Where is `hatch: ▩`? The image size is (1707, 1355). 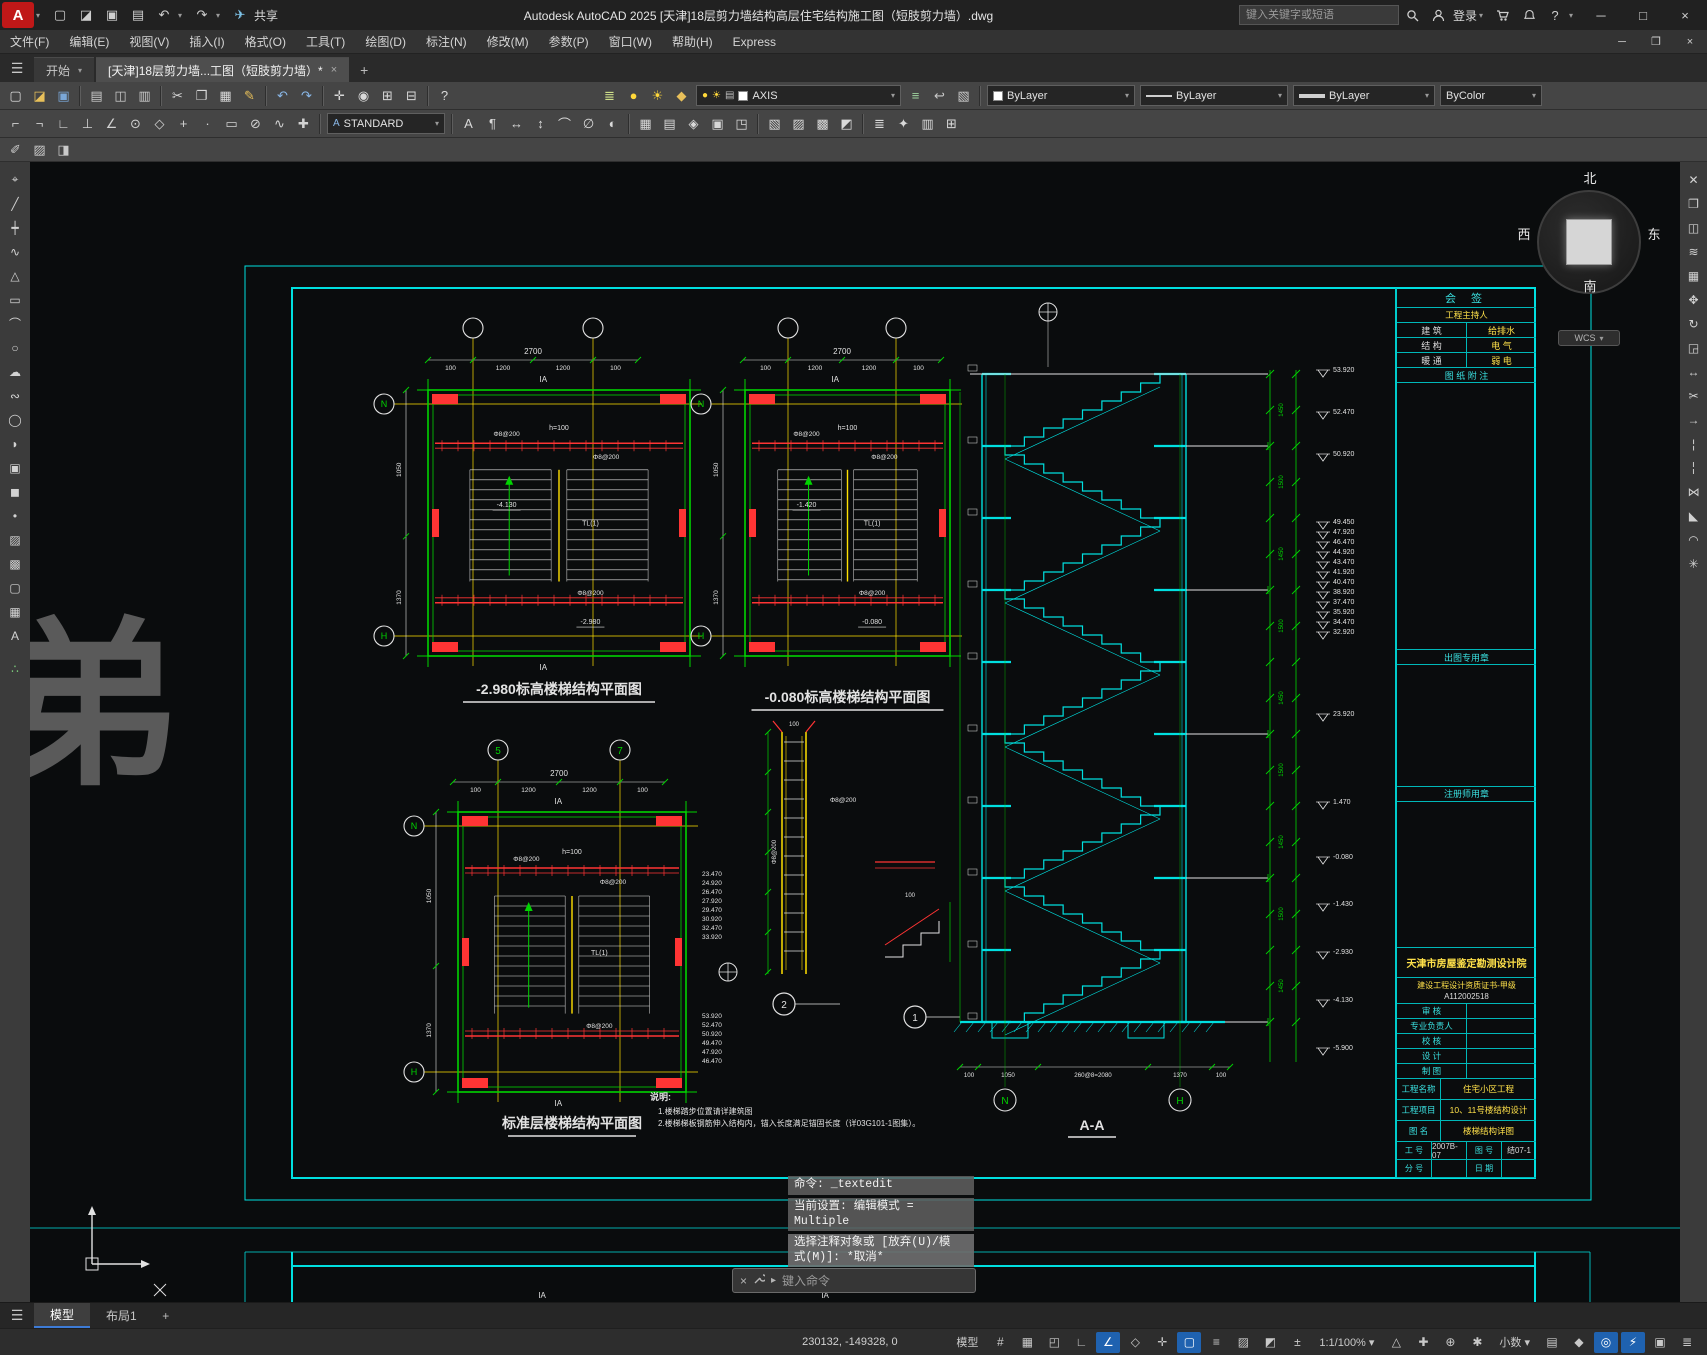
hatch: ▩ is located at coordinates (822, 124).